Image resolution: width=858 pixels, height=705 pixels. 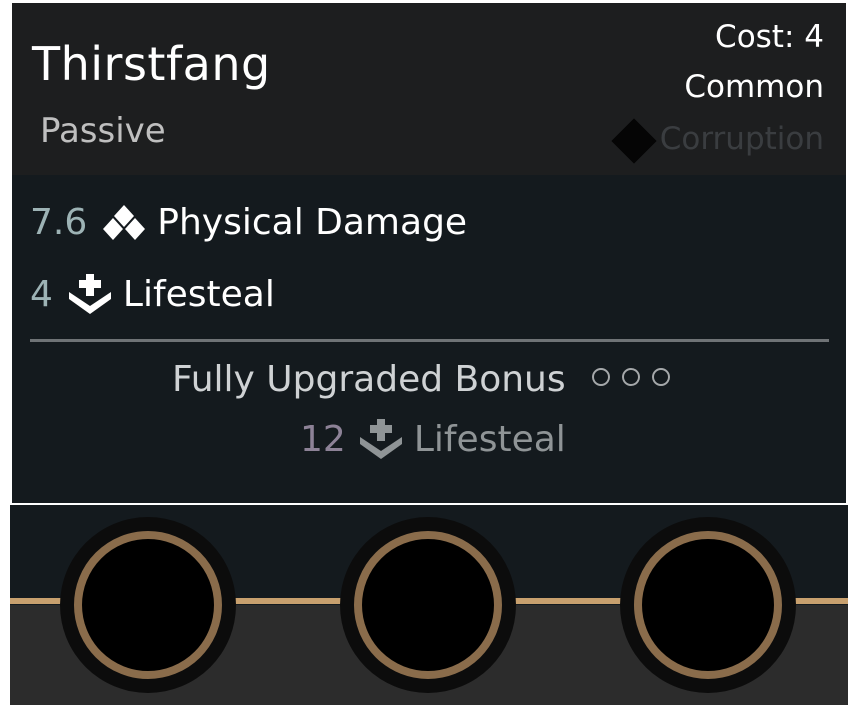 I want to click on card-cost: Cost: 4, so click(x=769, y=37).